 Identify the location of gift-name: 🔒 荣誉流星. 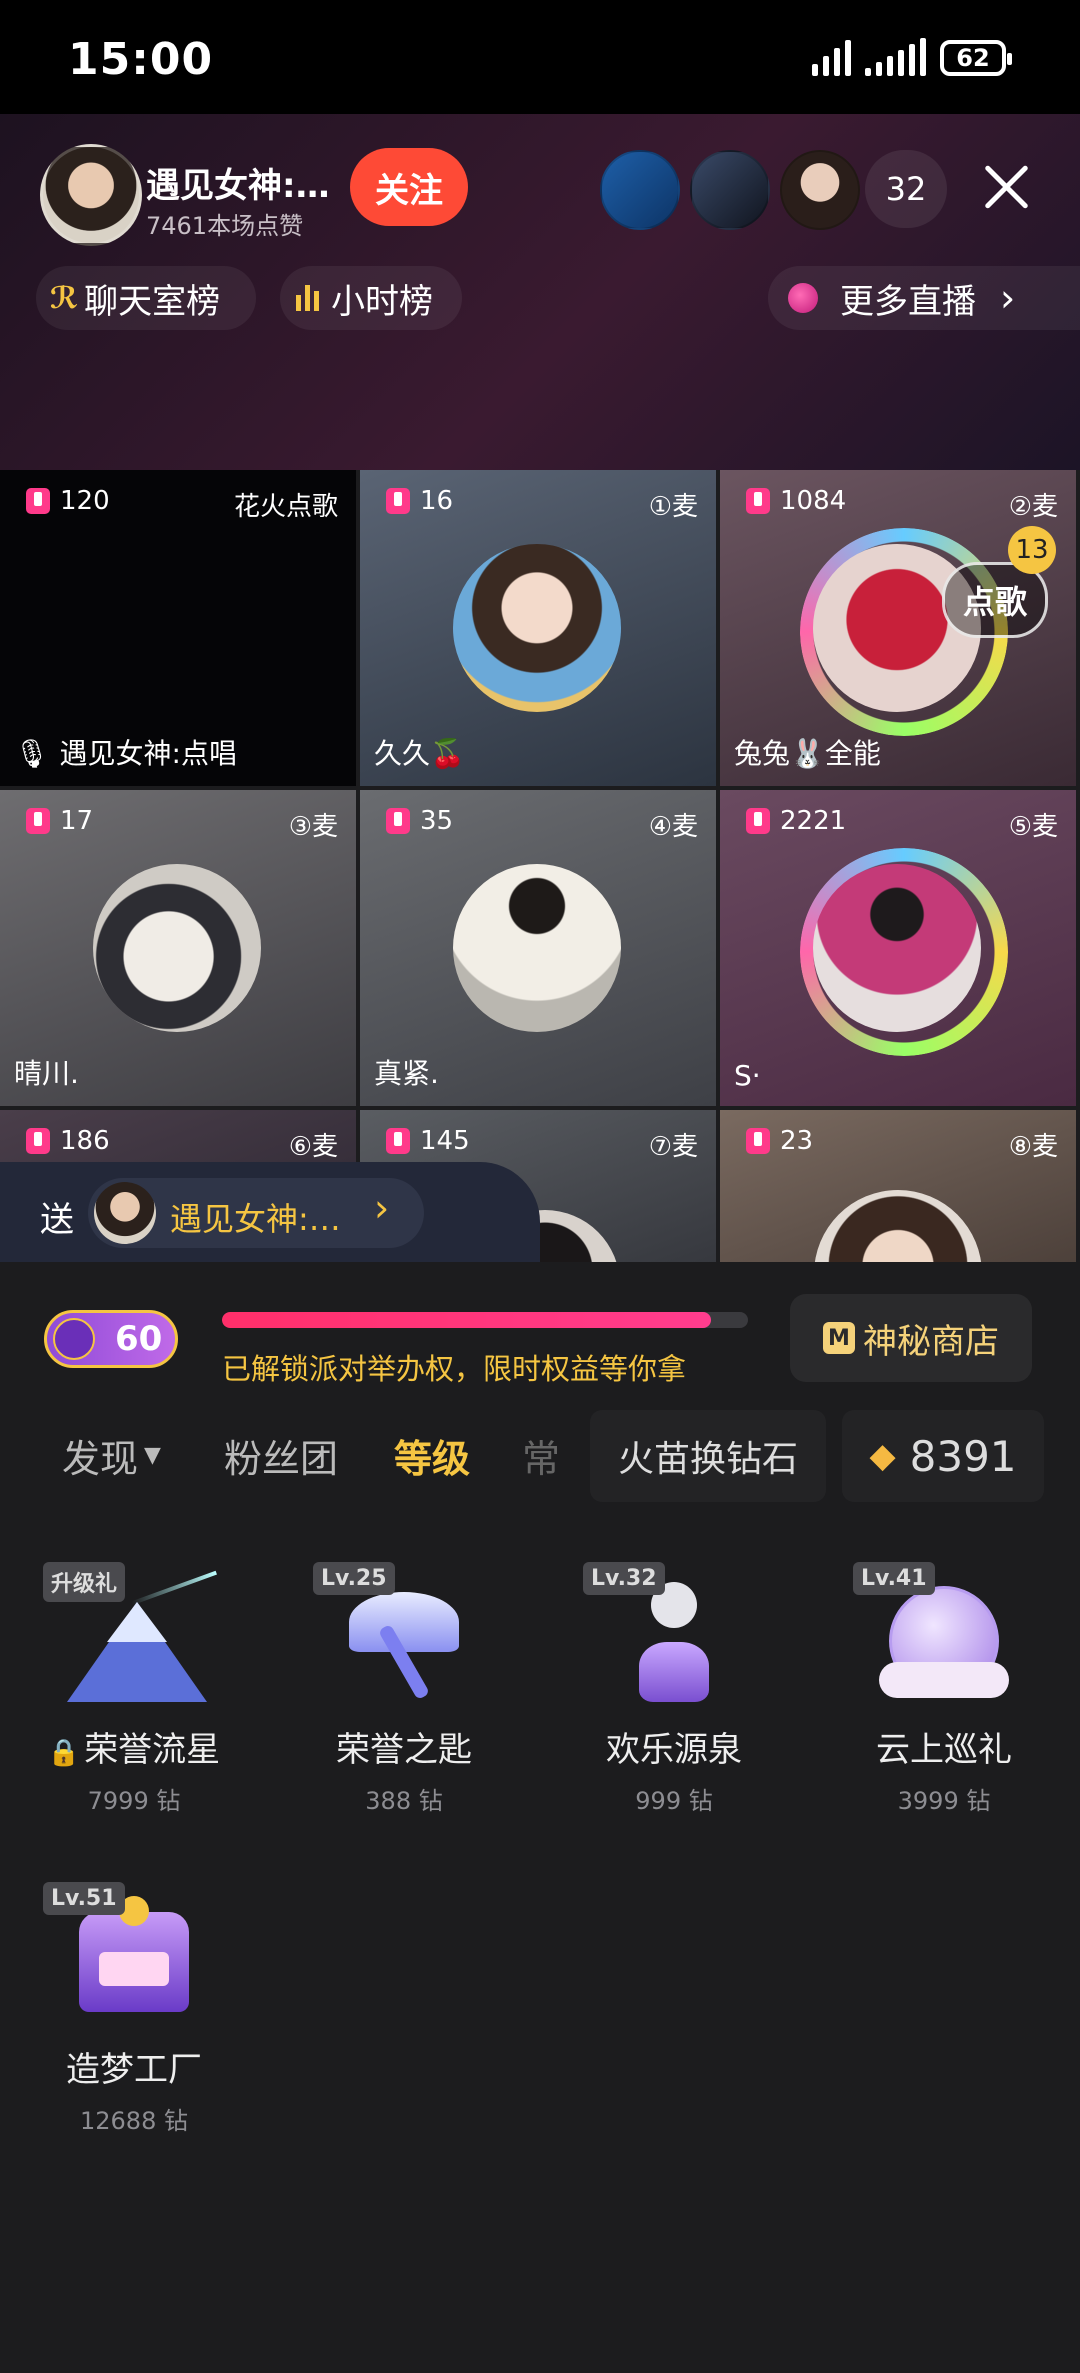
(134, 1750).